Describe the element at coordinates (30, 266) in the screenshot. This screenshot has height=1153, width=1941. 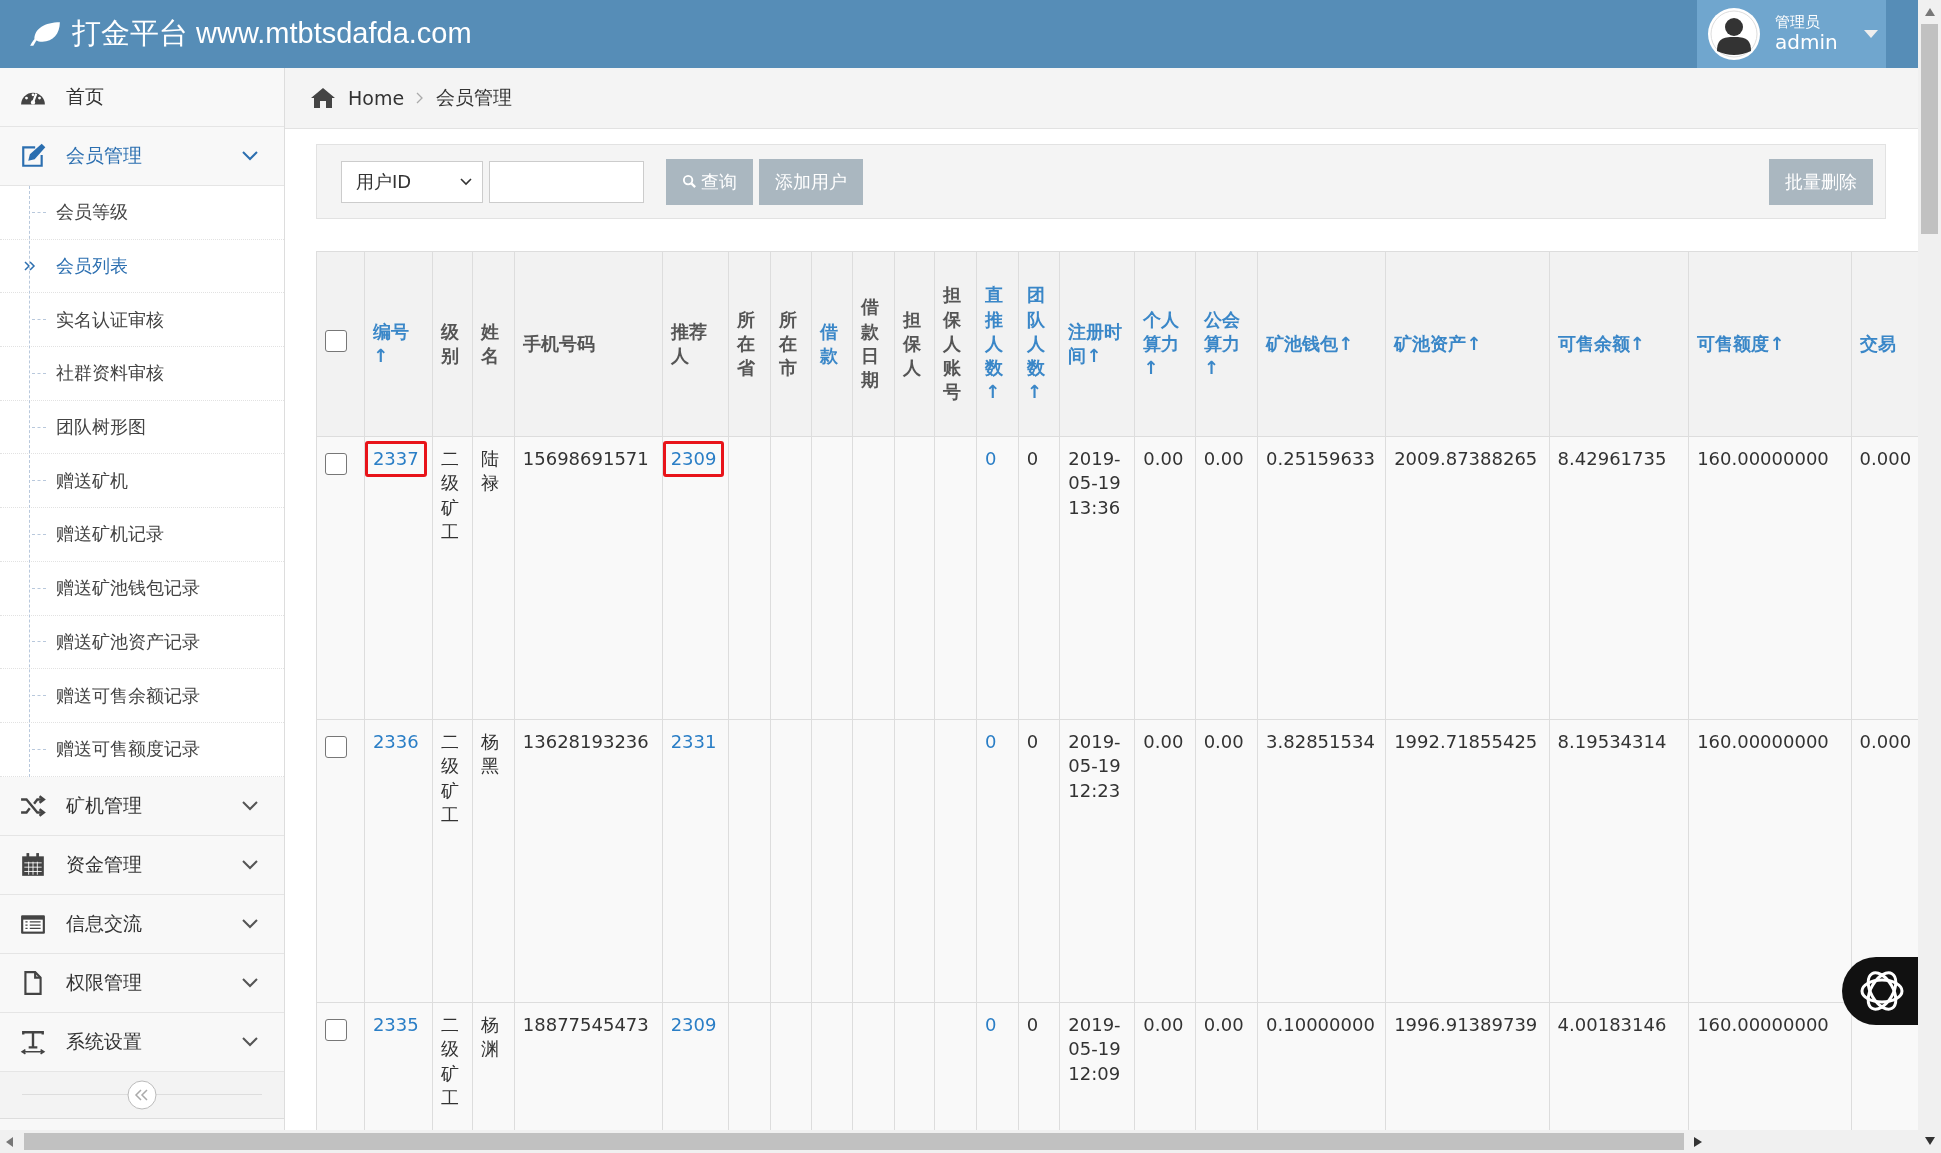
I see `double-chevron-icon` at that location.